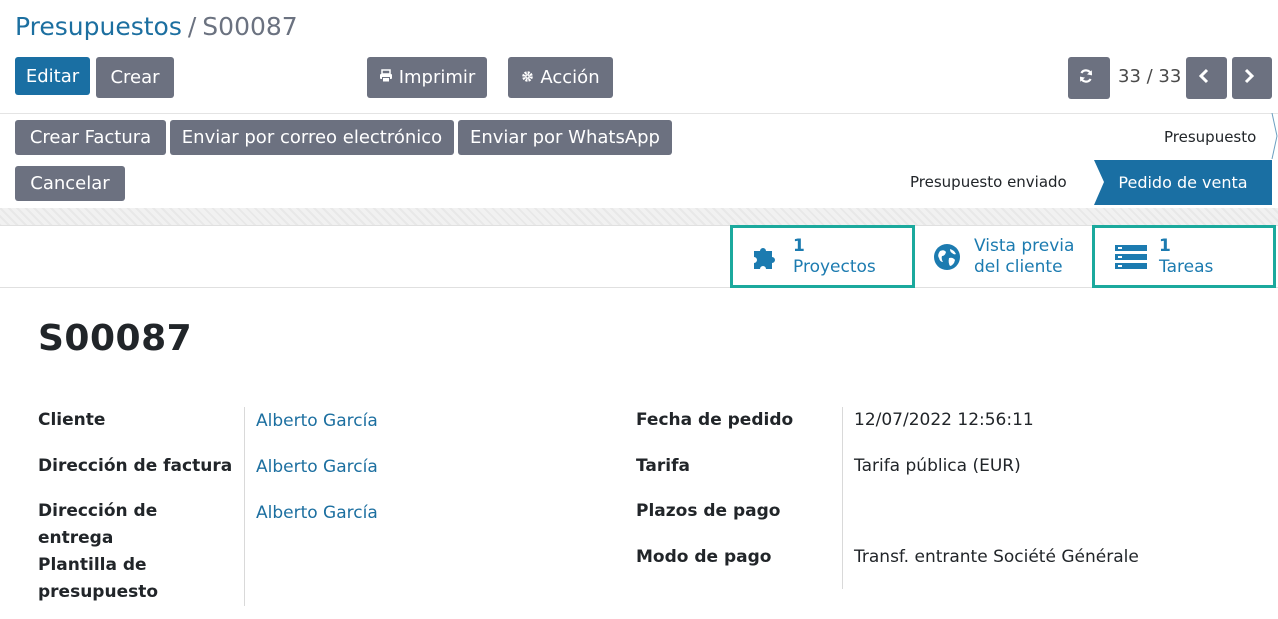 The height and width of the screenshot is (619, 1278). I want to click on globe-icon, so click(947, 257).